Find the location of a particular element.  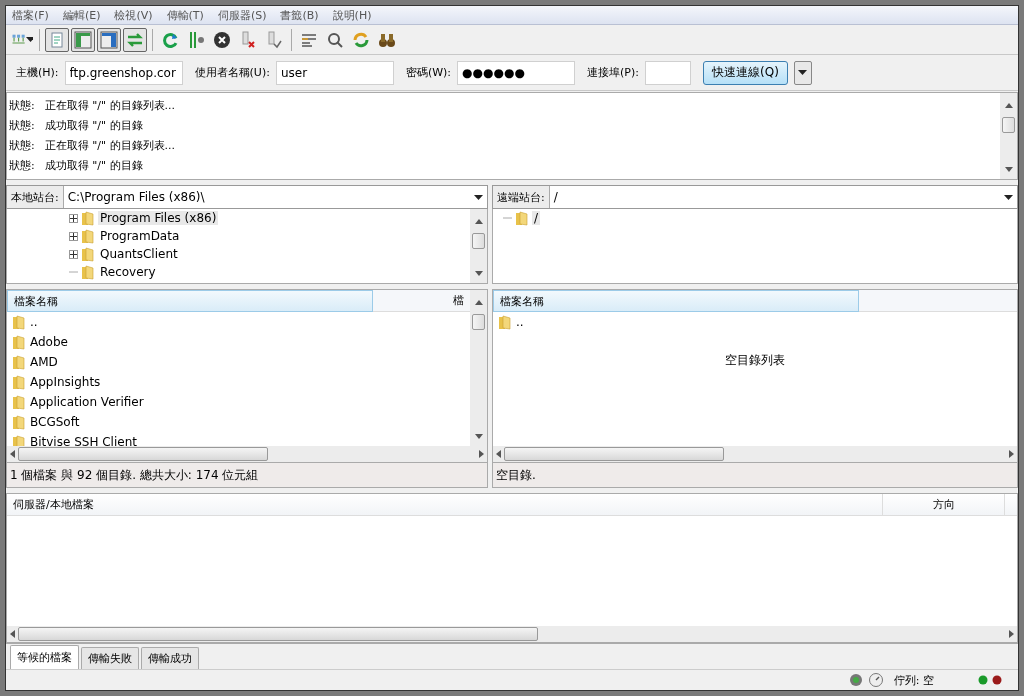

tree-item: Recovery is located at coordinates (269, 272).